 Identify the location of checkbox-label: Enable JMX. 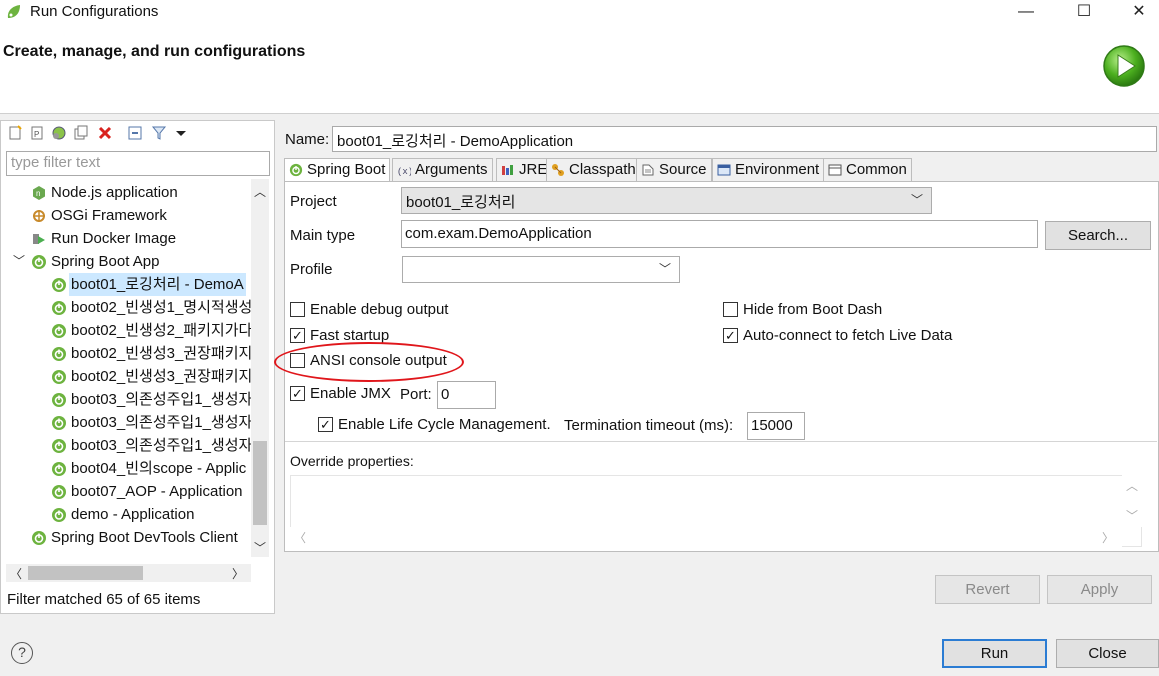
(350, 393).